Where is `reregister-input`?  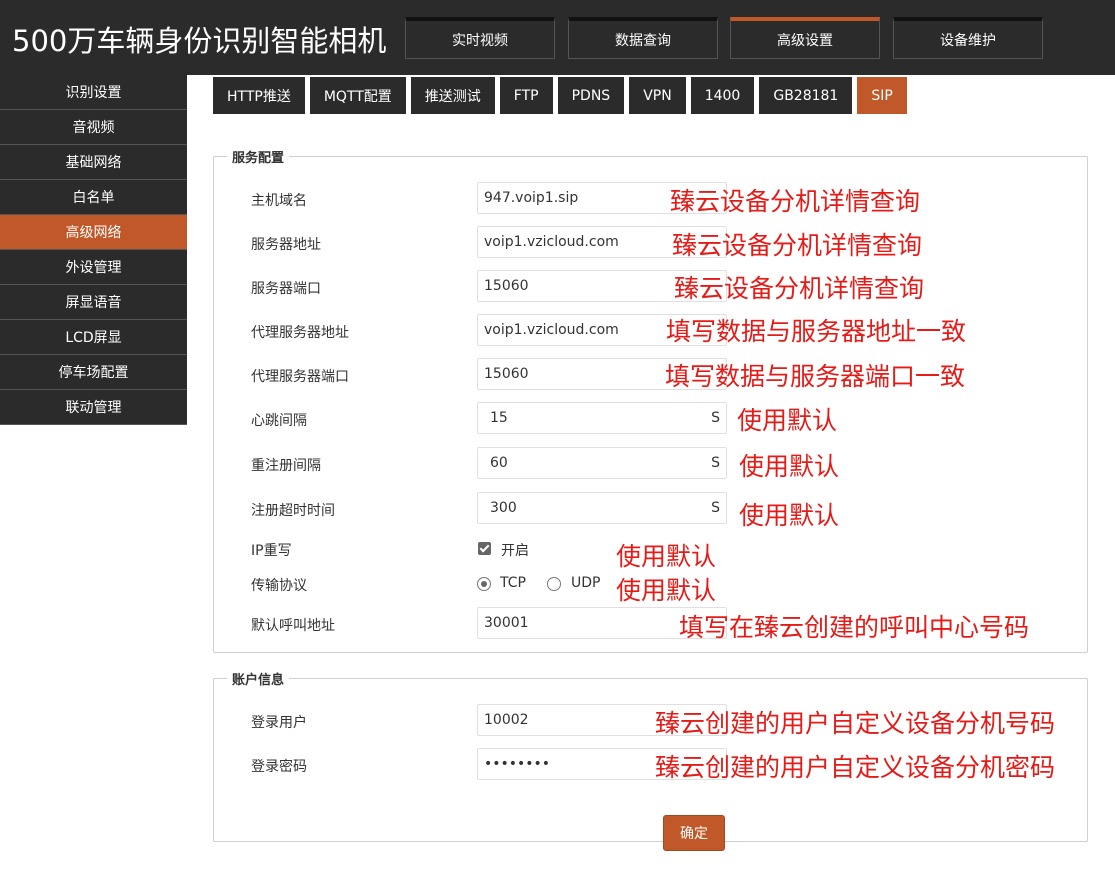 reregister-input is located at coordinates (583, 463).